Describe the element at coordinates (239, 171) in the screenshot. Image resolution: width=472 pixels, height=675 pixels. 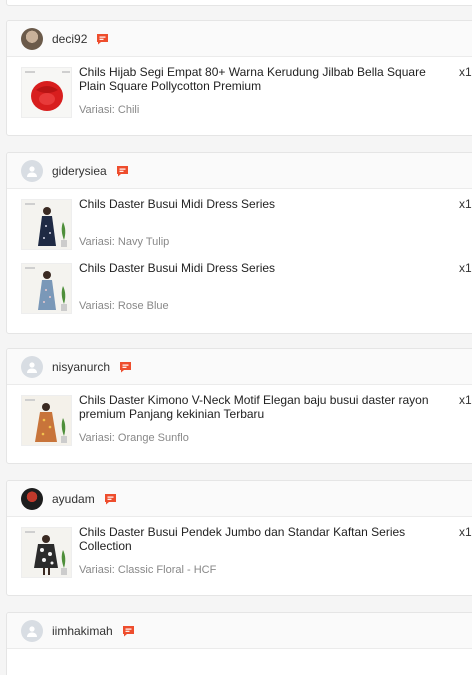
I see `order-card-header: giderysiea` at that location.